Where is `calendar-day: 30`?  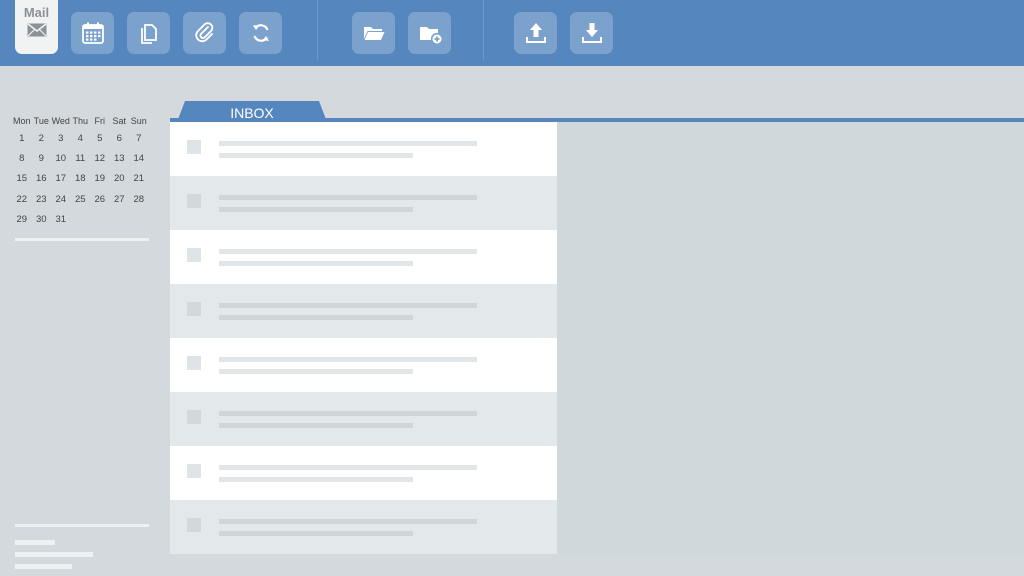
calendar-day: 30 is located at coordinates (42, 219).